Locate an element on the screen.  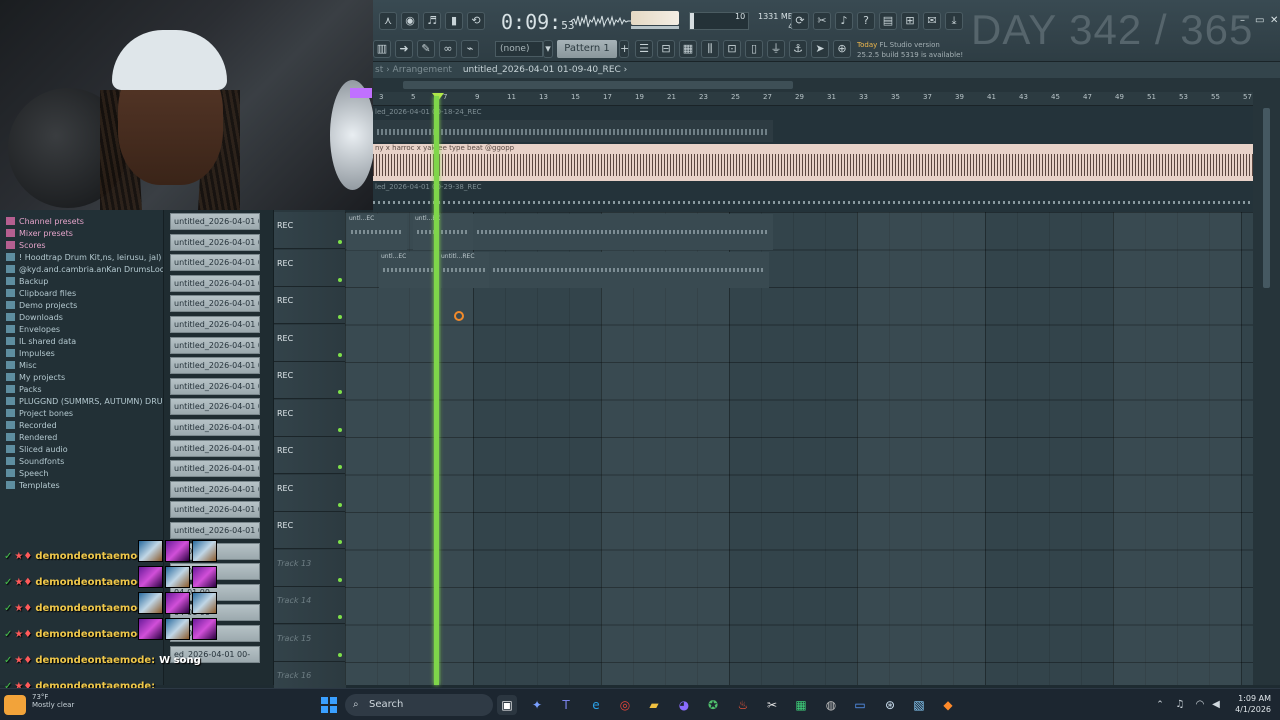
file-explorer-icon: ▰ is located at coordinates (654, 705).